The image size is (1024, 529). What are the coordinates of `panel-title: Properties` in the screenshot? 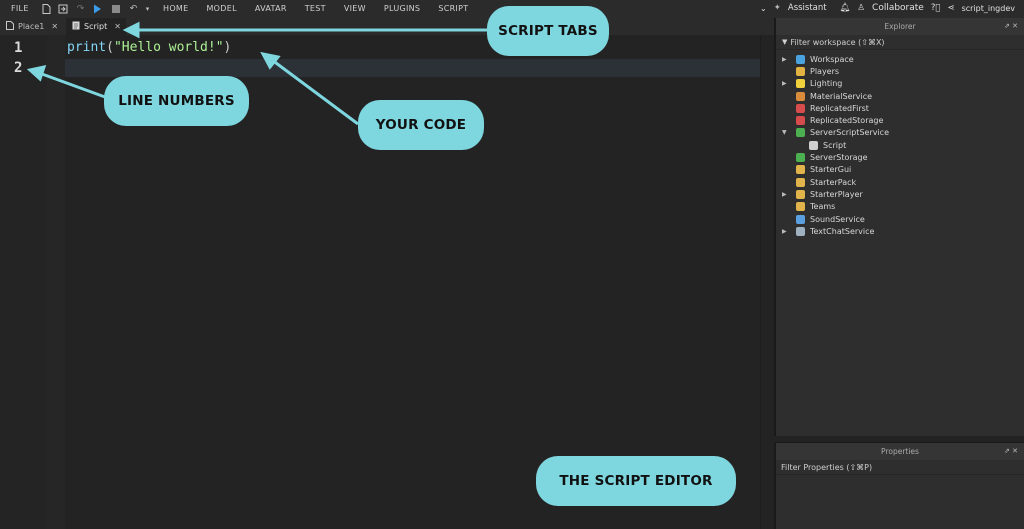 It's located at (900, 451).